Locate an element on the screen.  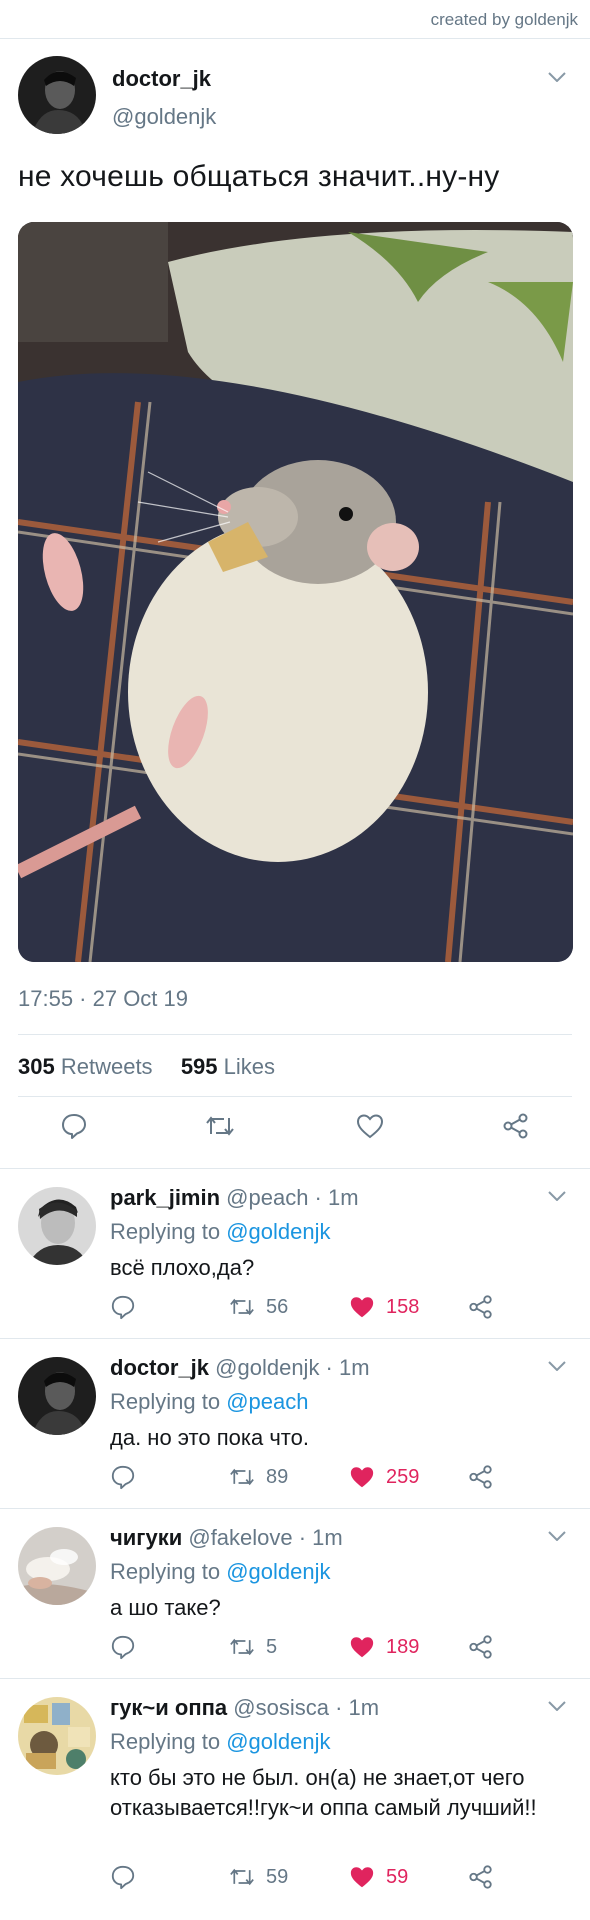
author-handle: @goldenjk is located at coordinates (164, 117).